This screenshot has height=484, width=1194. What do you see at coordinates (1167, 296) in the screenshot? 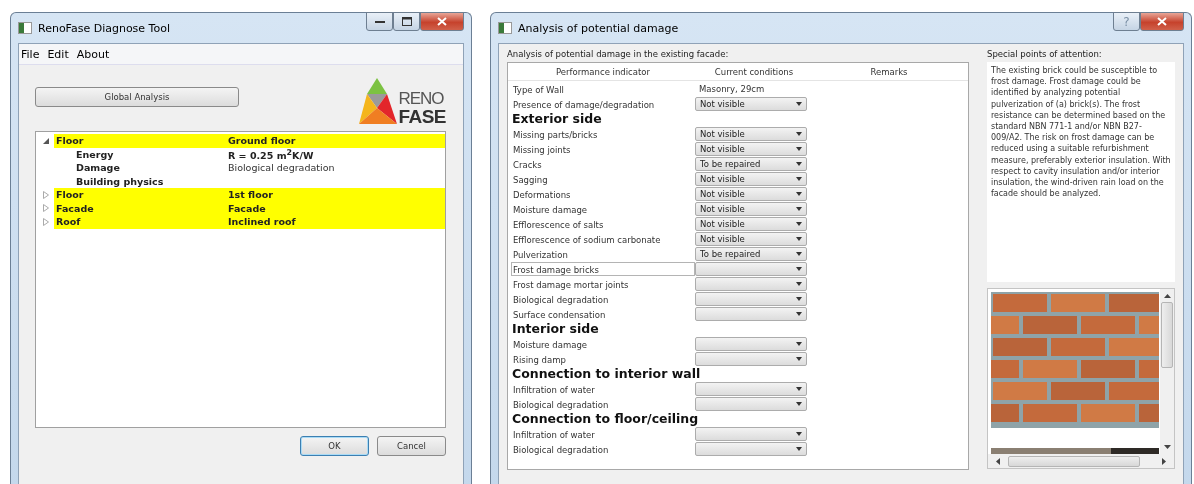
I see `scroll-up-icon` at bounding box center [1167, 296].